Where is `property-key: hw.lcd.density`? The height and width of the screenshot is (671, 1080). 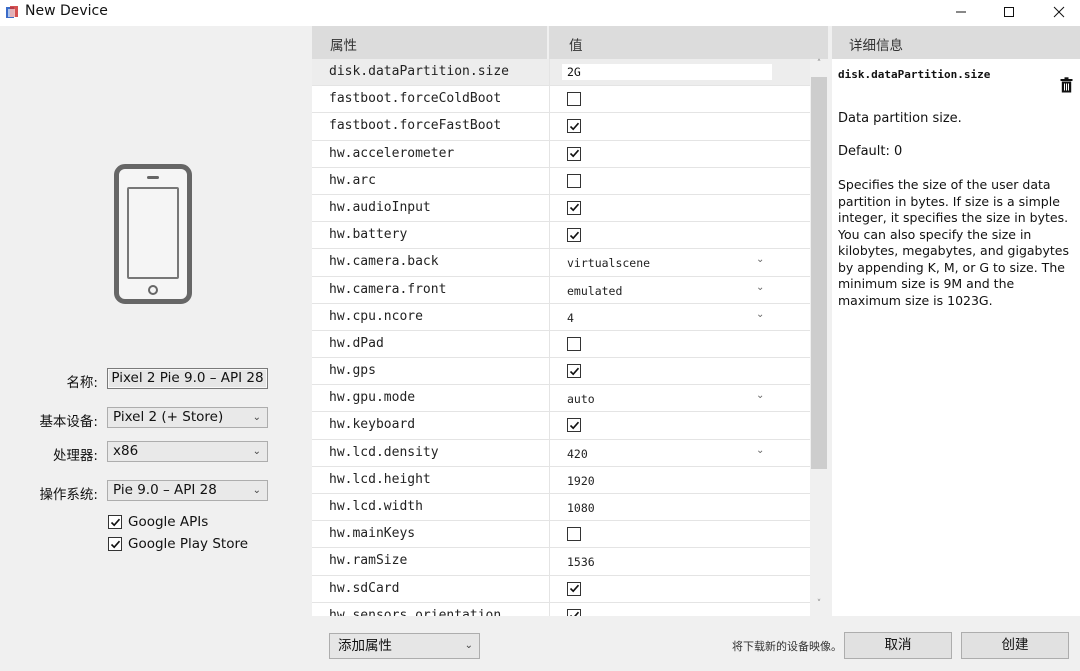
property-key: hw.lcd.density is located at coordinates (384, 452).